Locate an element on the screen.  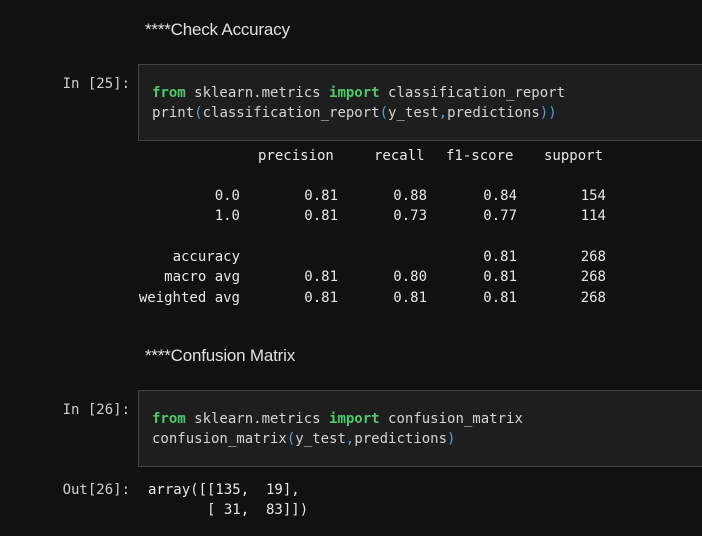
report-row-support: 114 is located at coordinates (593, 216).